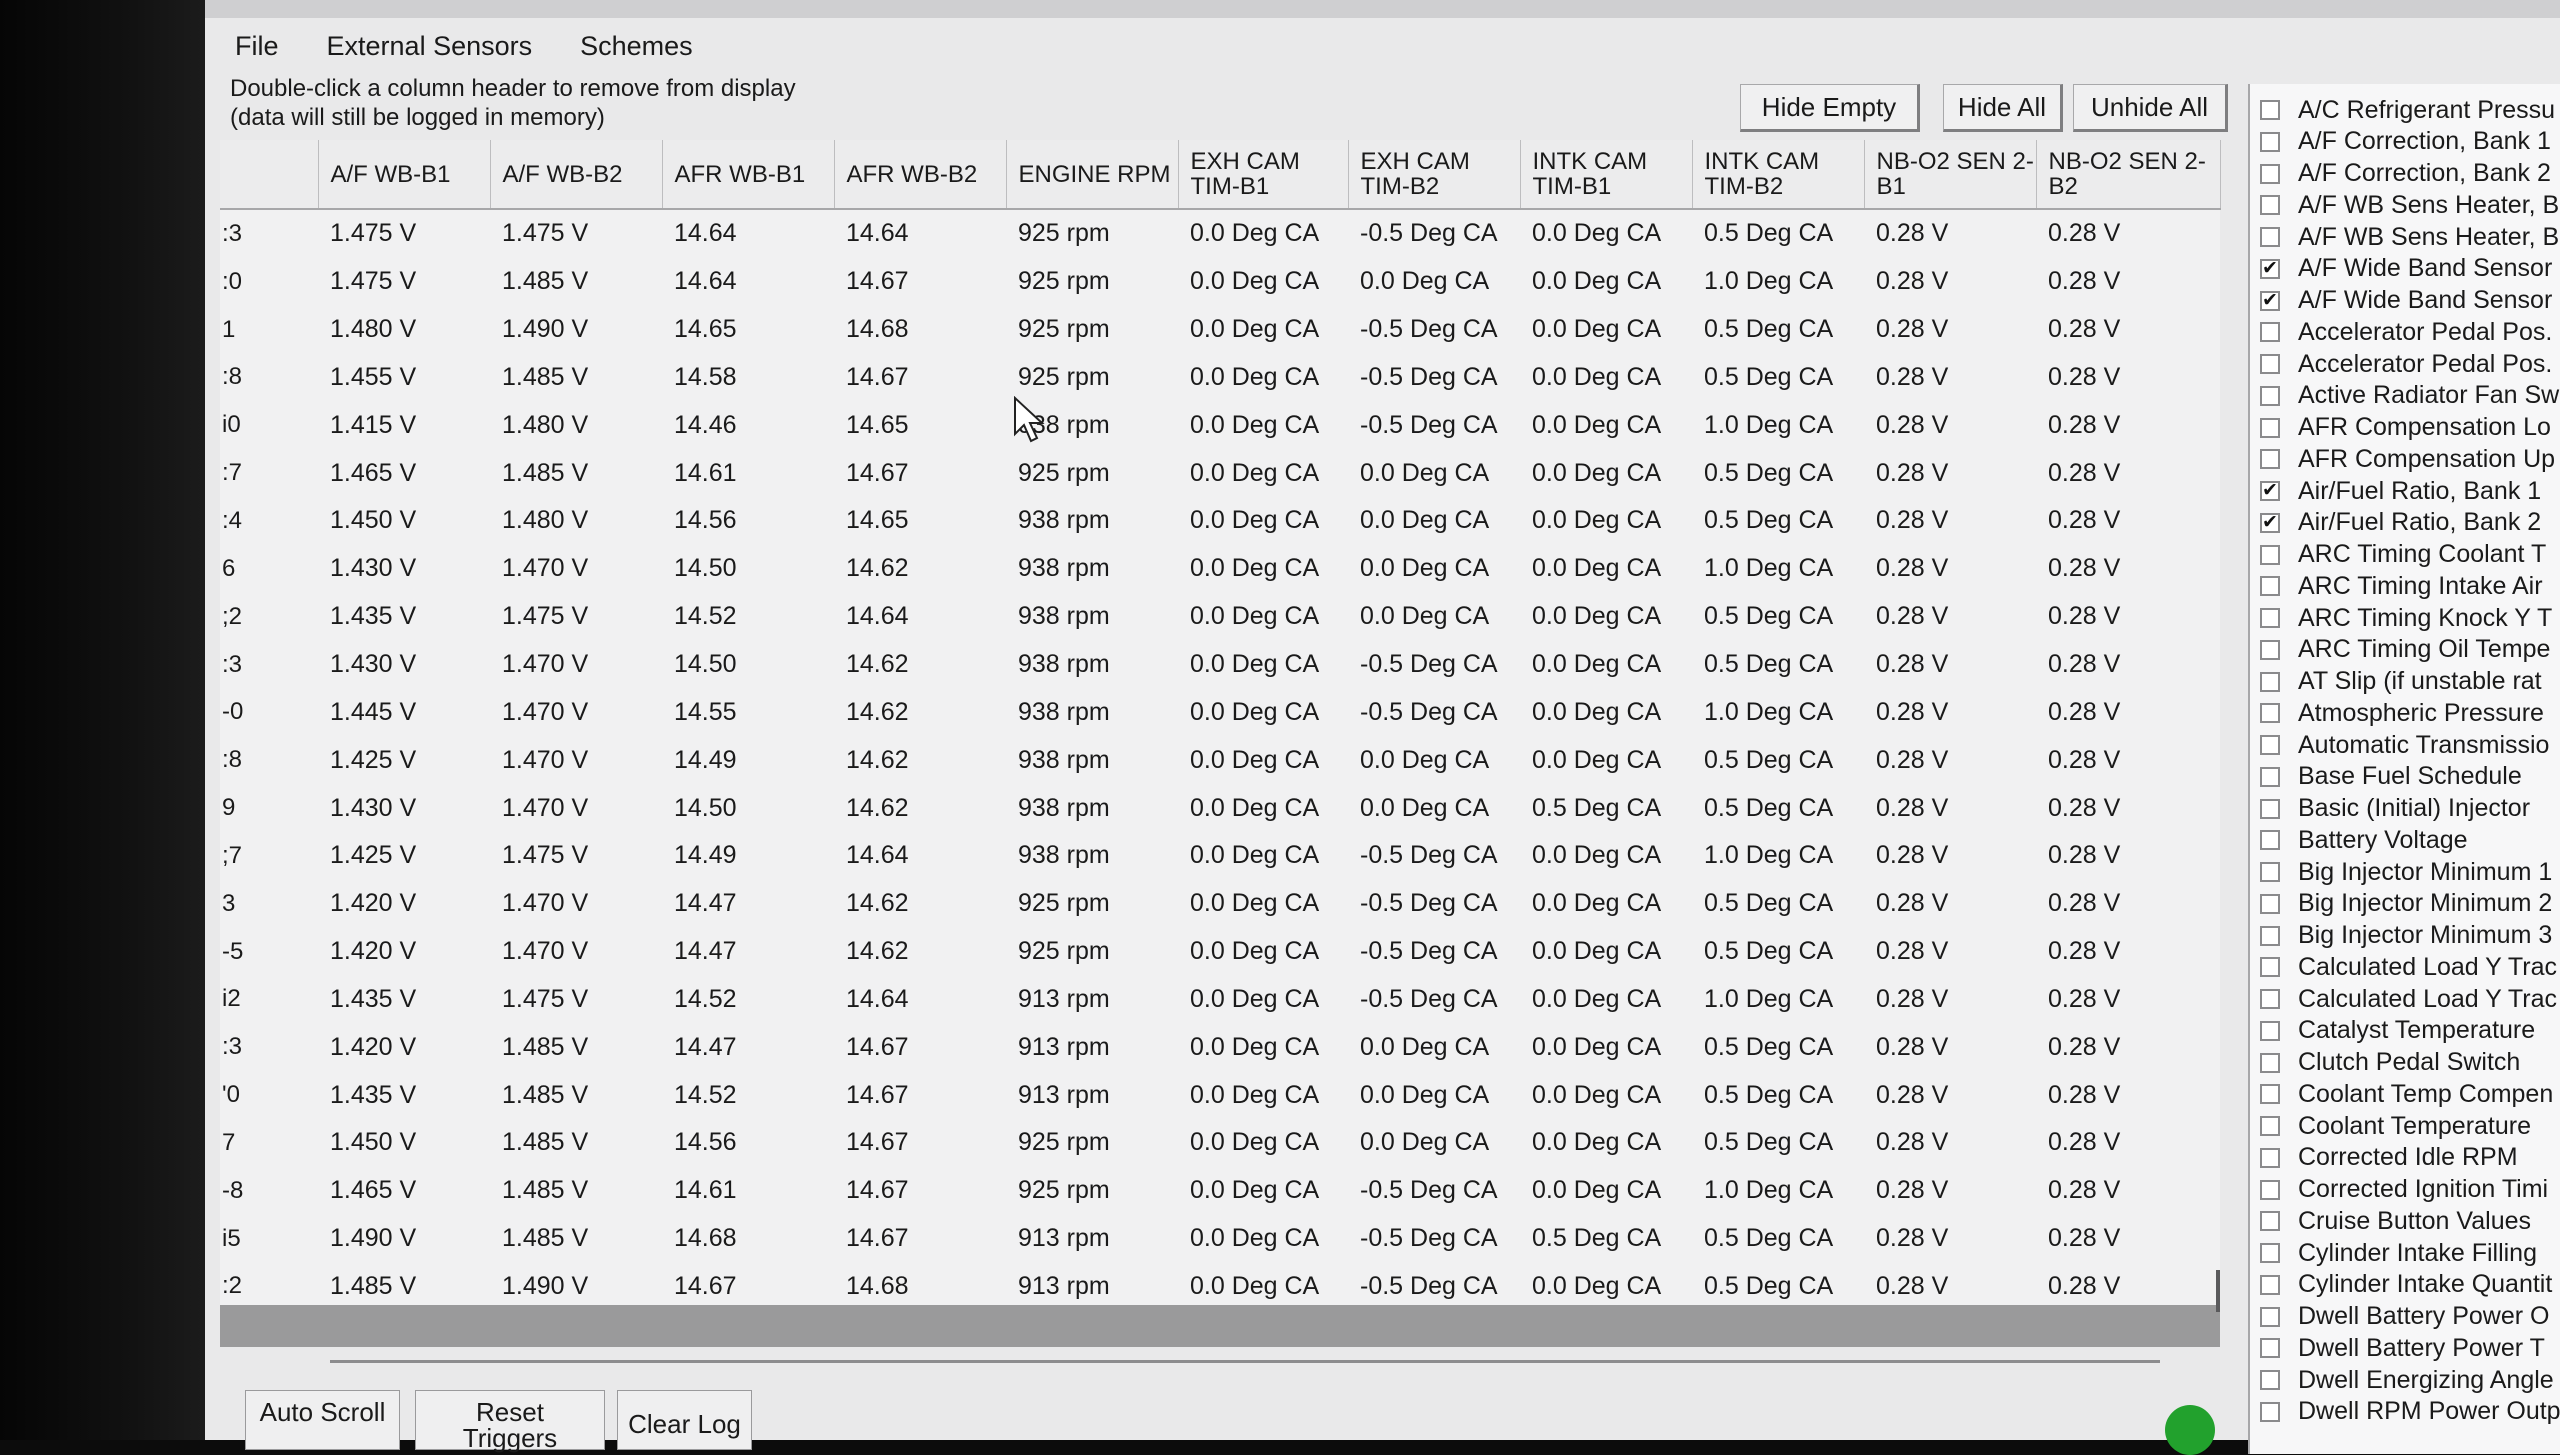  Describe the element at coordinates (920, 175) in the screenshot. I see `column-header: AFR WB-B2` at that location.